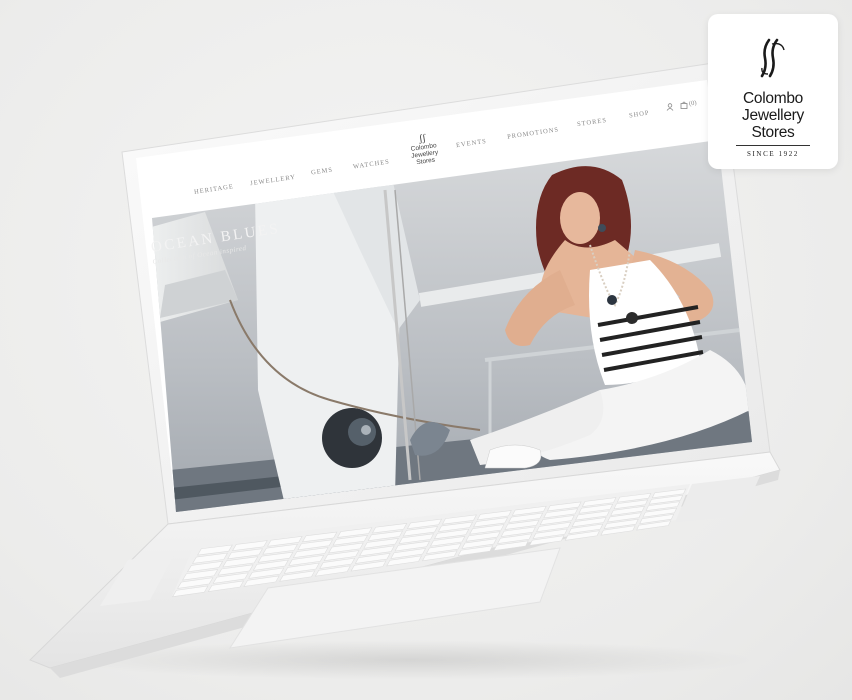 The width and height of the screenshot is (852, 700). I want to click on user-icon, so click(670, 107).